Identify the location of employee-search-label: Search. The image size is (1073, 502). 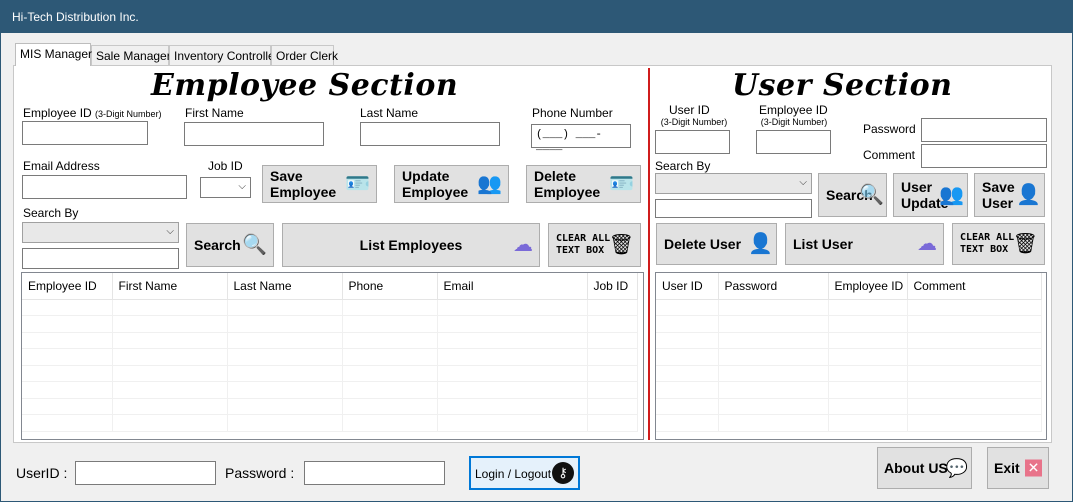
(217, 245).